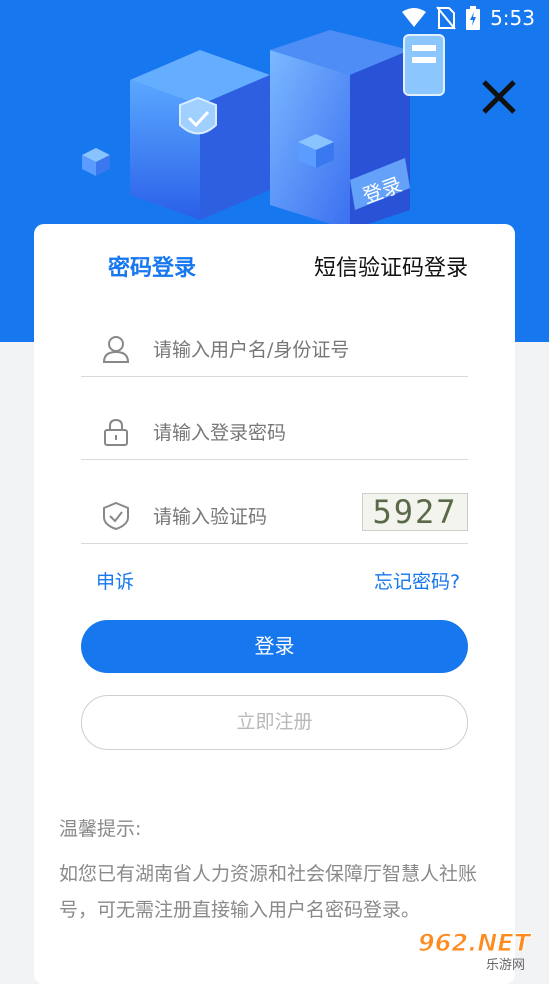  I want to click on username-field, so click(274, 350).